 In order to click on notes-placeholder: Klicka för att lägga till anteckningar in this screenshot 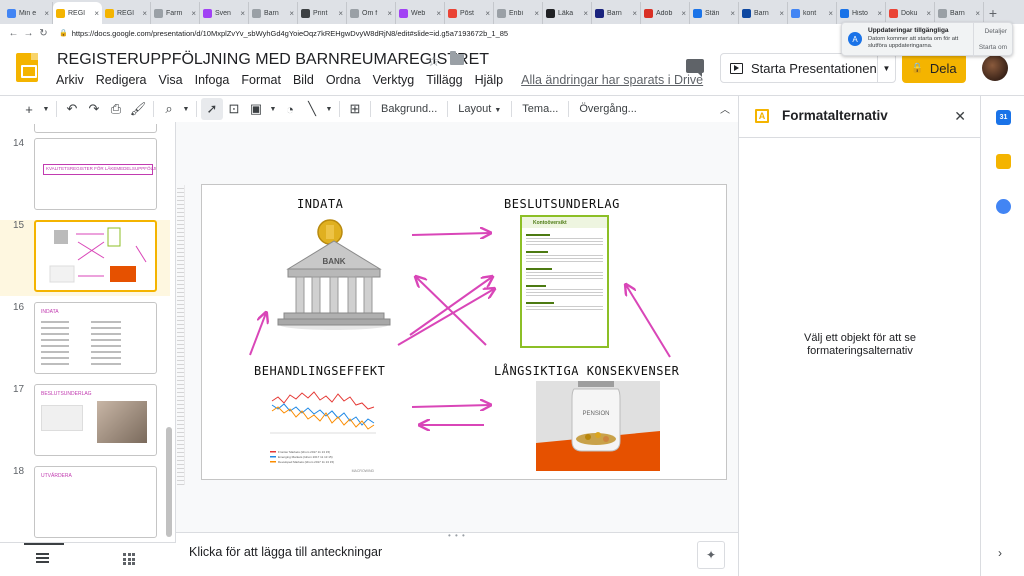, I will do `click(285, 552)`.